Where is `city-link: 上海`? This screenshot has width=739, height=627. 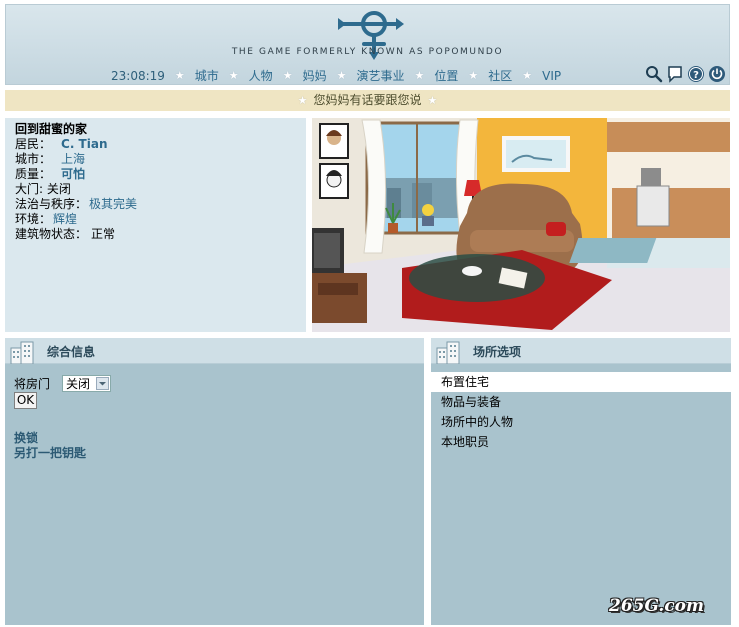 city-link: 上海 is located at coordinates (73, 159).